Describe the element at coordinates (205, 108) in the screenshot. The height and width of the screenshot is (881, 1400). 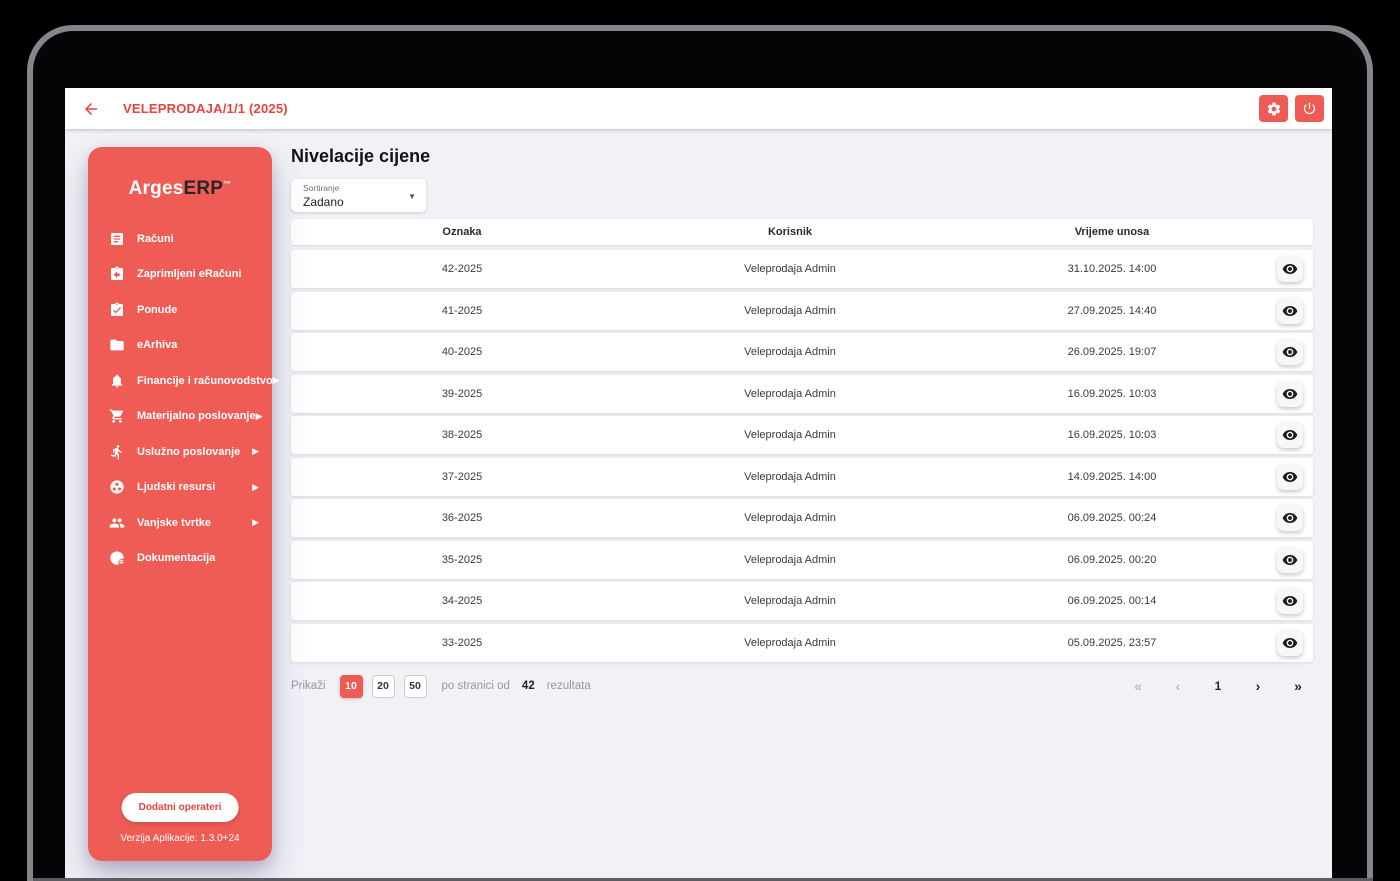
I see `breadcrumb-title: VELEPRODAJA/1/1 (2025)` at that location.